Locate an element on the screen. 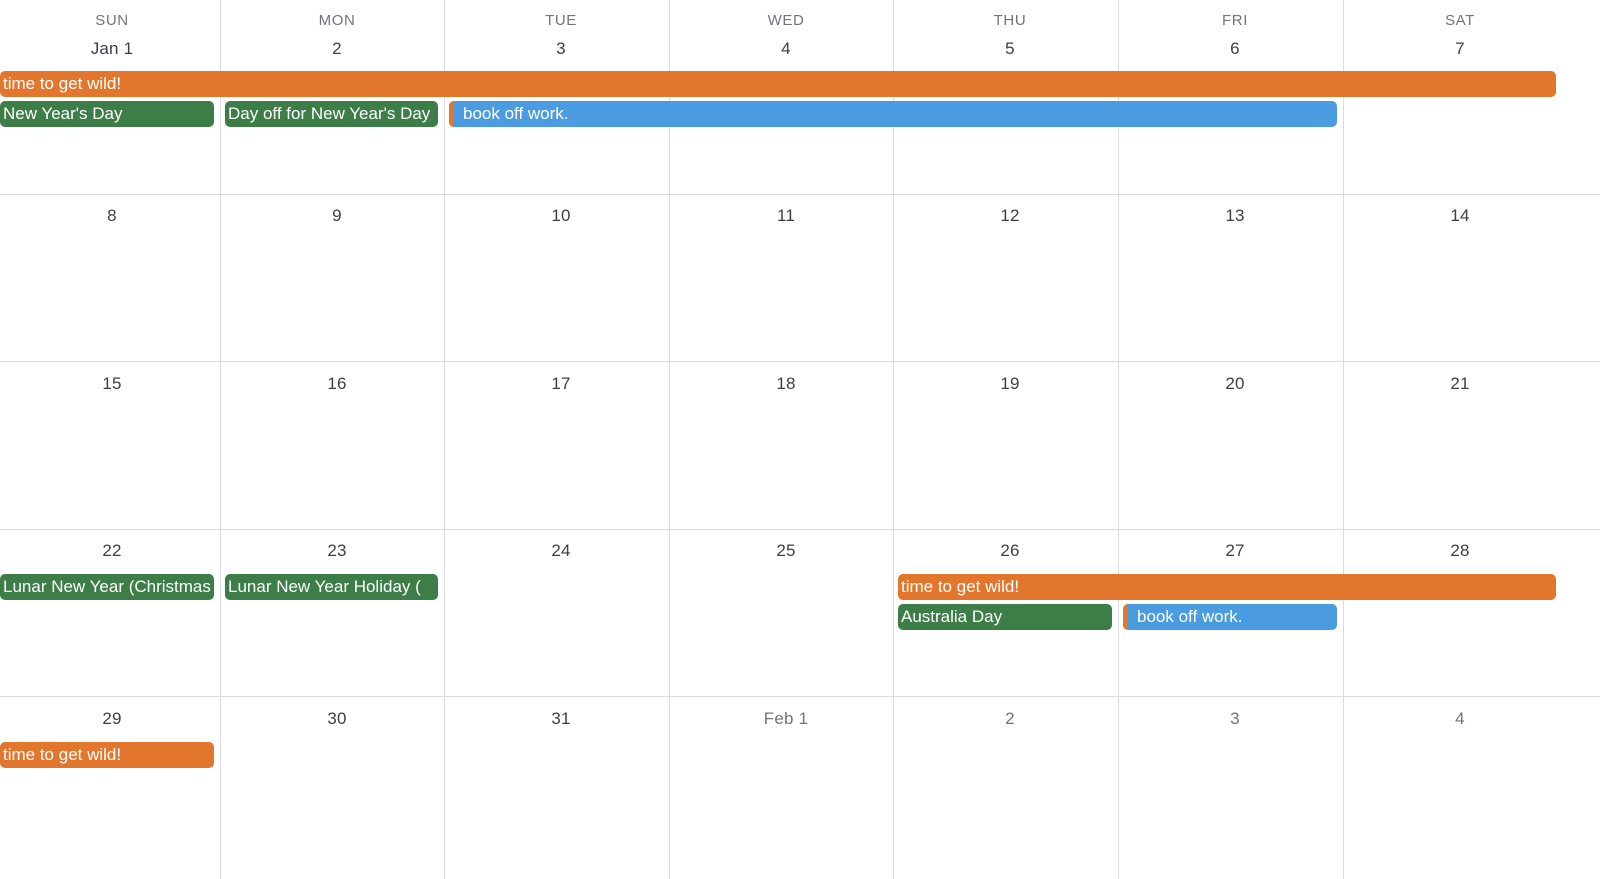 The width and height of the screenshot is (1600, 879). day-number: 31 is located at coordinates (561, 719).